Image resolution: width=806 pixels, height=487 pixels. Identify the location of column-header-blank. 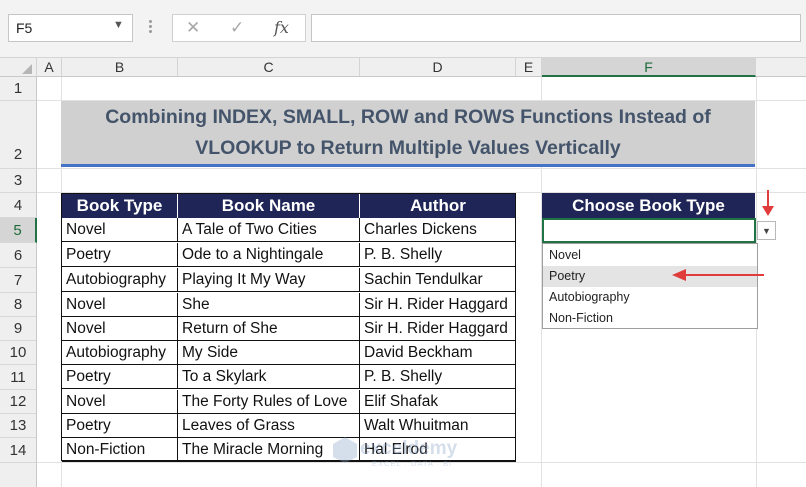
(781, 67).